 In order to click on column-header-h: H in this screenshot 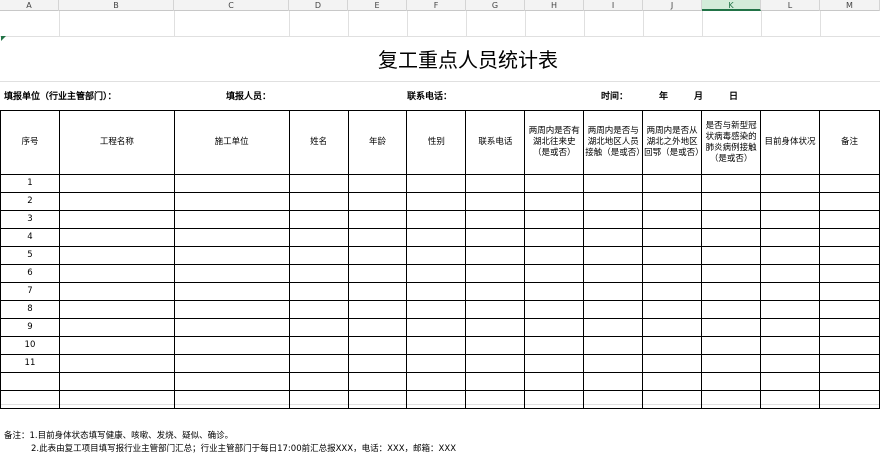, I will do `click(554, 5)`.